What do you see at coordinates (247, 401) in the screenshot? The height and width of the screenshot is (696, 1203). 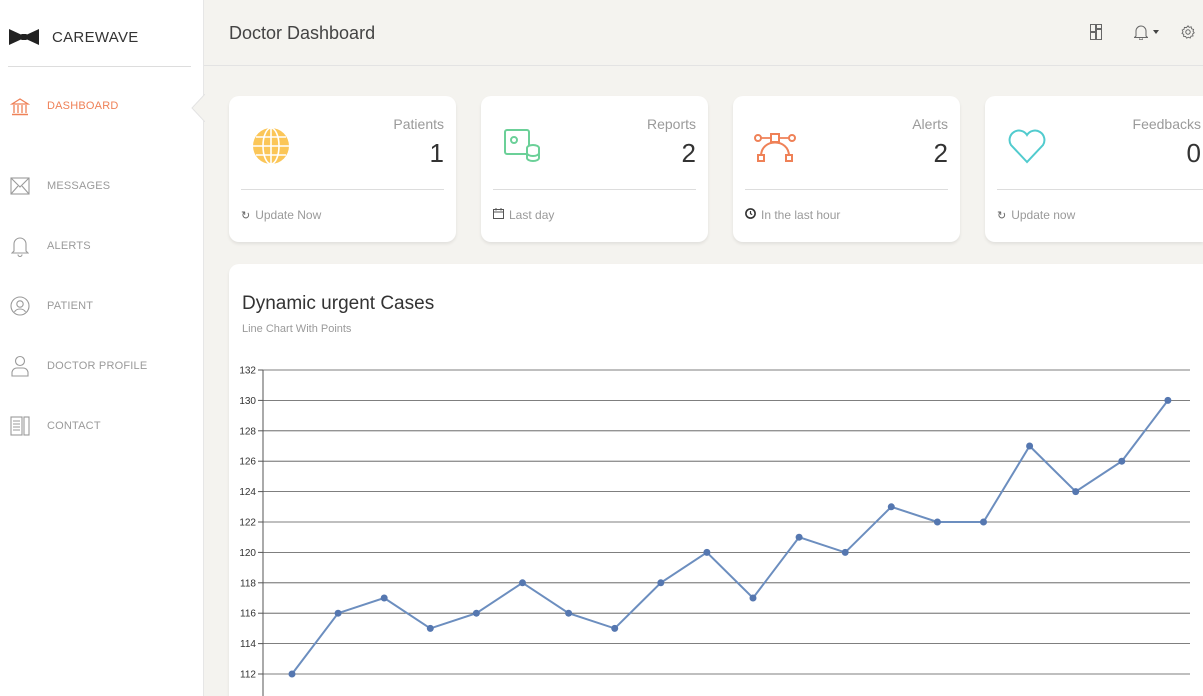 I see `y-tick-label: 130` at bounding box center [247, 401].